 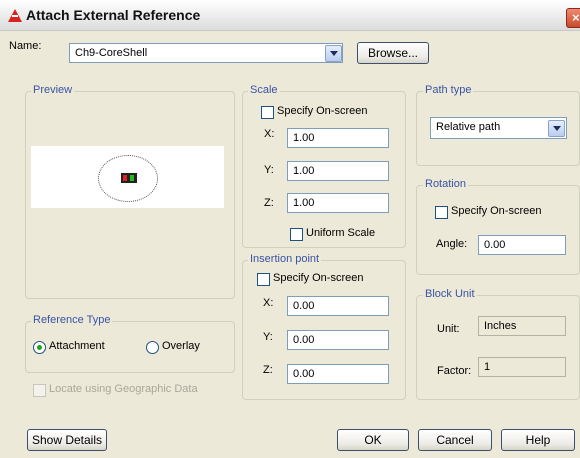 I want to click on help-button: Help, so click(x=538, y=440).